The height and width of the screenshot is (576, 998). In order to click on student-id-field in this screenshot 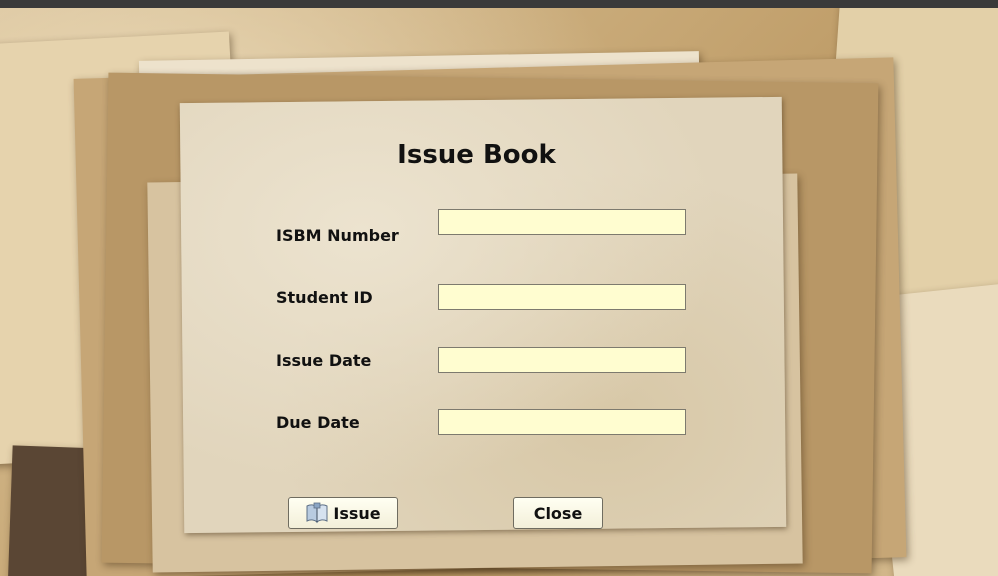, I will do `click(562, 297)`.